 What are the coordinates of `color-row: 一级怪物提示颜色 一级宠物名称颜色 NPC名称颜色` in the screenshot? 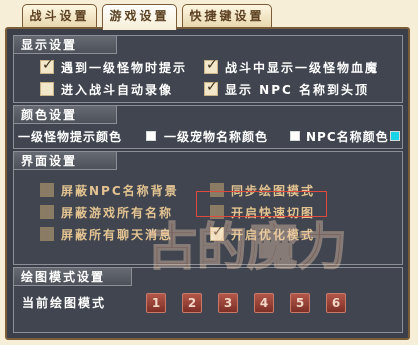 It's located at (208, 137).